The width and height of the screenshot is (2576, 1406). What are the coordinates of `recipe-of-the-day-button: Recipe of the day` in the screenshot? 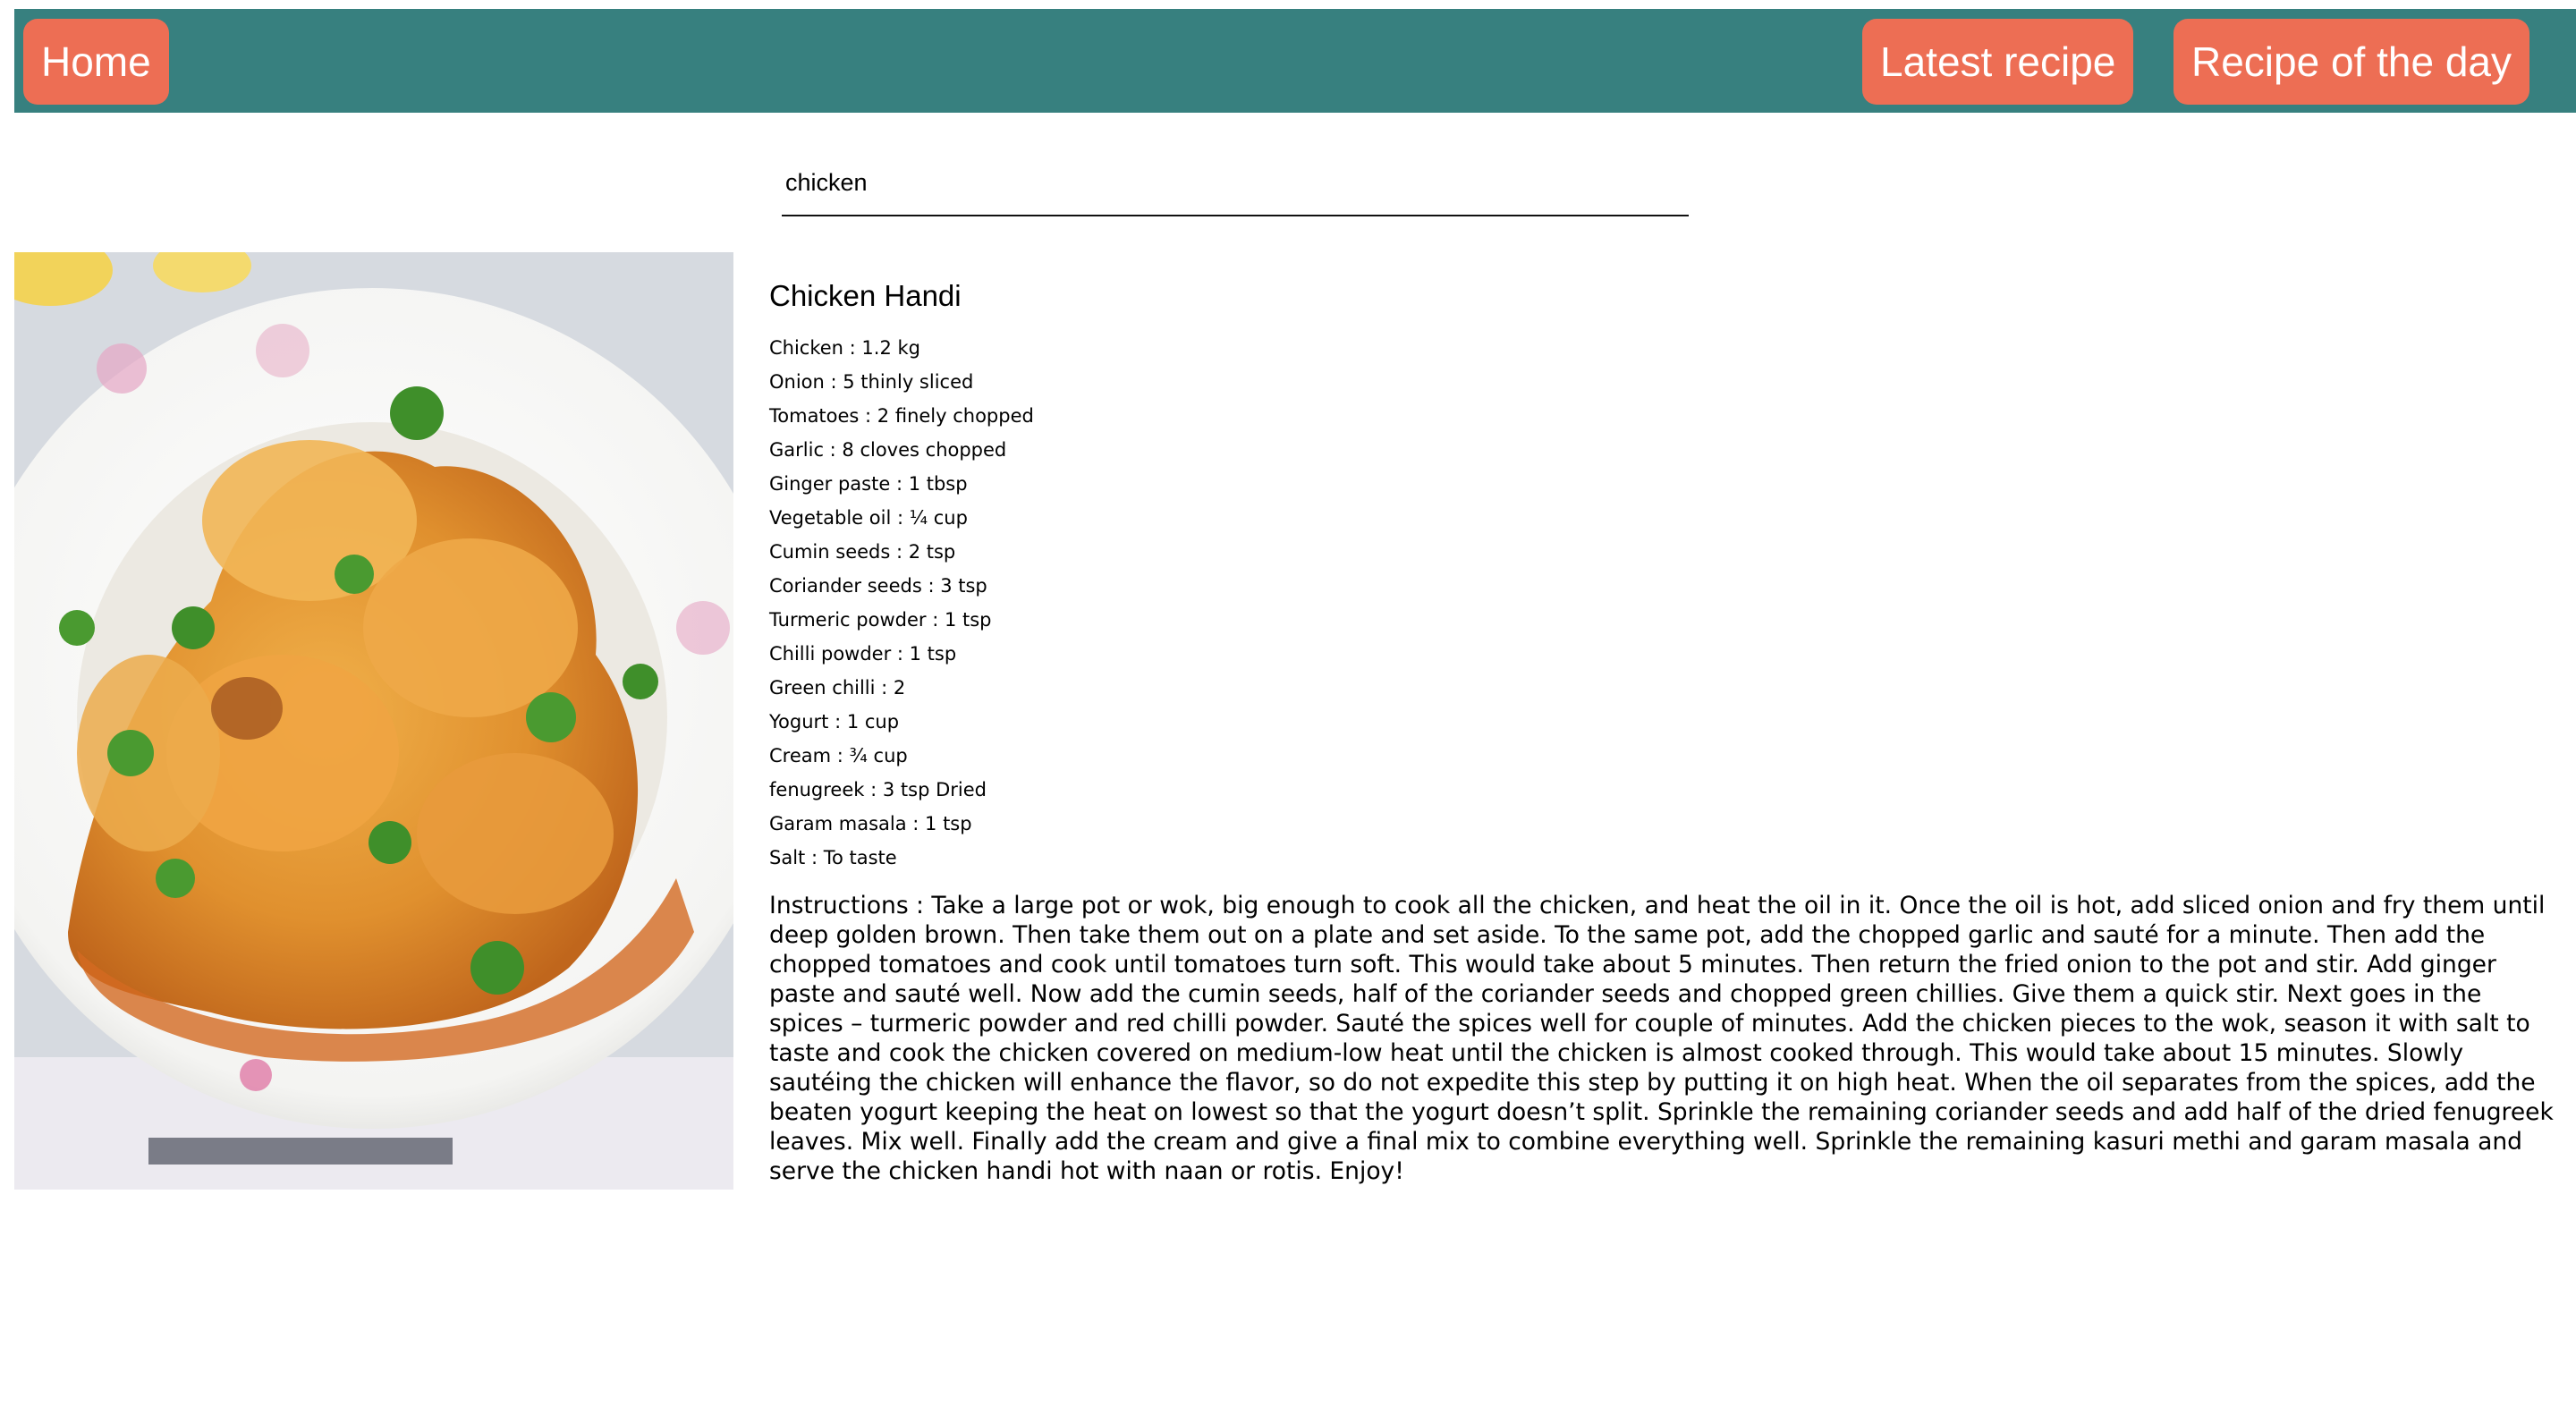 It's located at (2352, 62).